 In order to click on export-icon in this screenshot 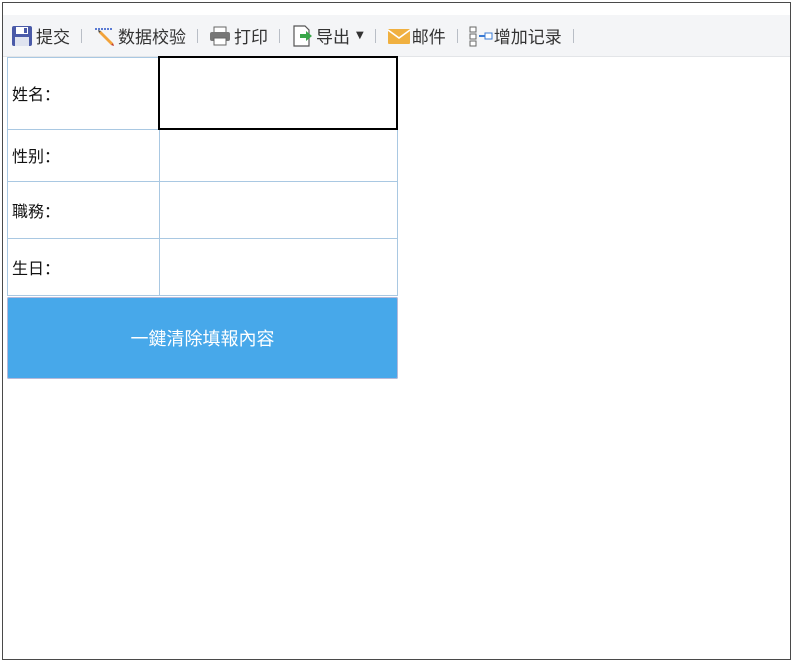, I will do `click(302, 35)`.